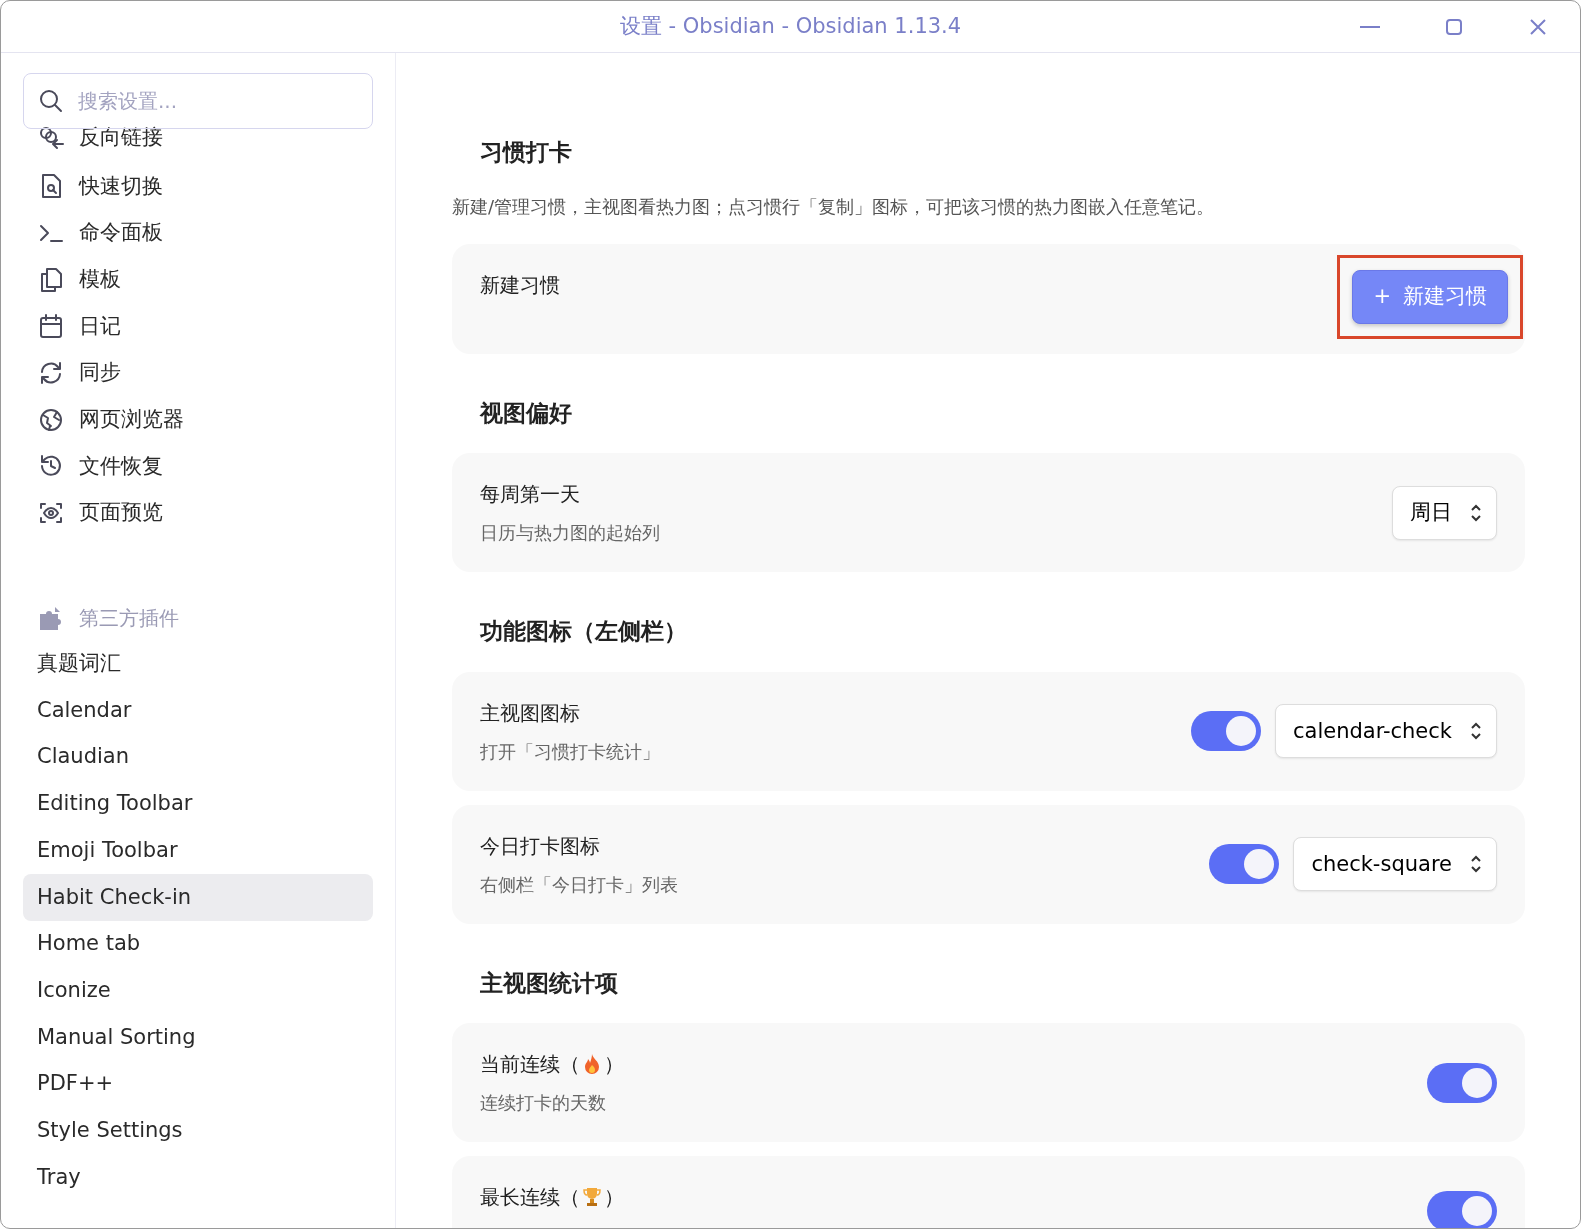 This screenshot has width=1581, height=1229. Describe the element at coordinates (1385, 731) in the screenshot. I see `dropdown: calendar-check` at that location.